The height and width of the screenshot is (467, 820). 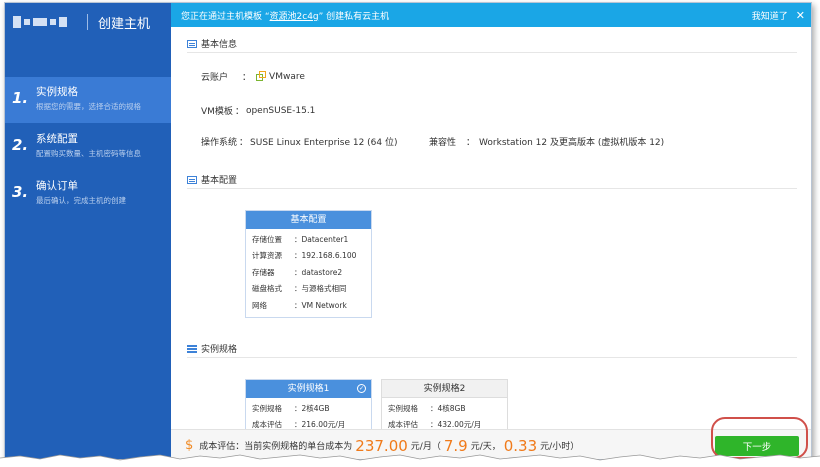 I want to click on compat-row: 兼容性： Workstation 12 及更高版本 (虚拟机版本 12), so click(x=546, y=141).